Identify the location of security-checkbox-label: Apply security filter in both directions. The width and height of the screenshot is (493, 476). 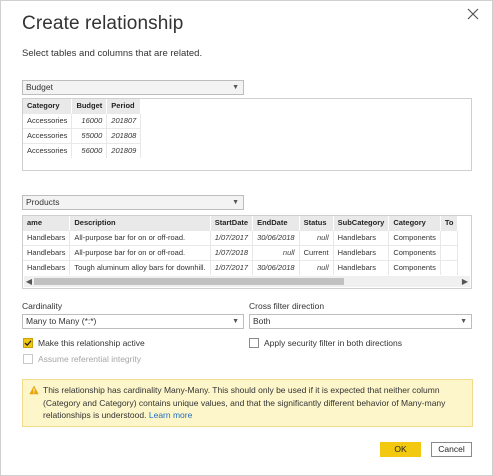
(333, 343).